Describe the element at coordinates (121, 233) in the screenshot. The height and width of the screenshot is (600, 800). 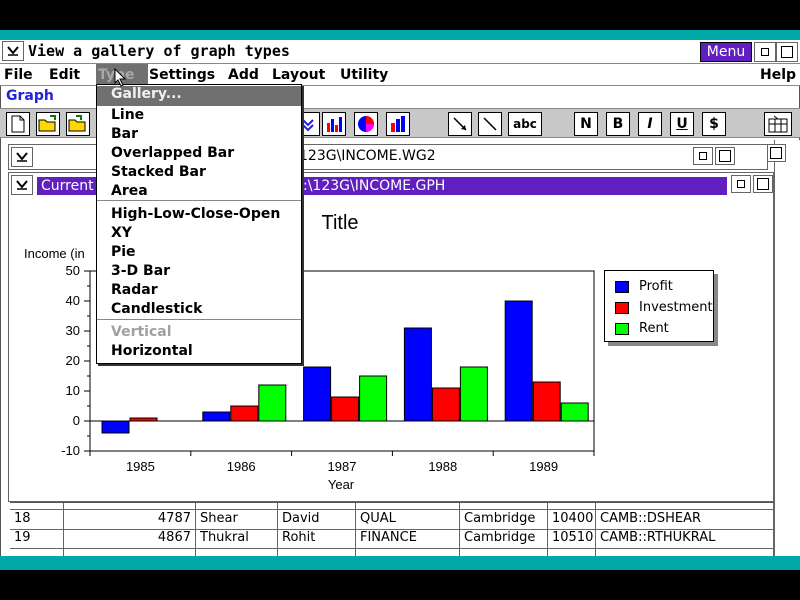
I see `type-menu-item-xy: XY` at that location.